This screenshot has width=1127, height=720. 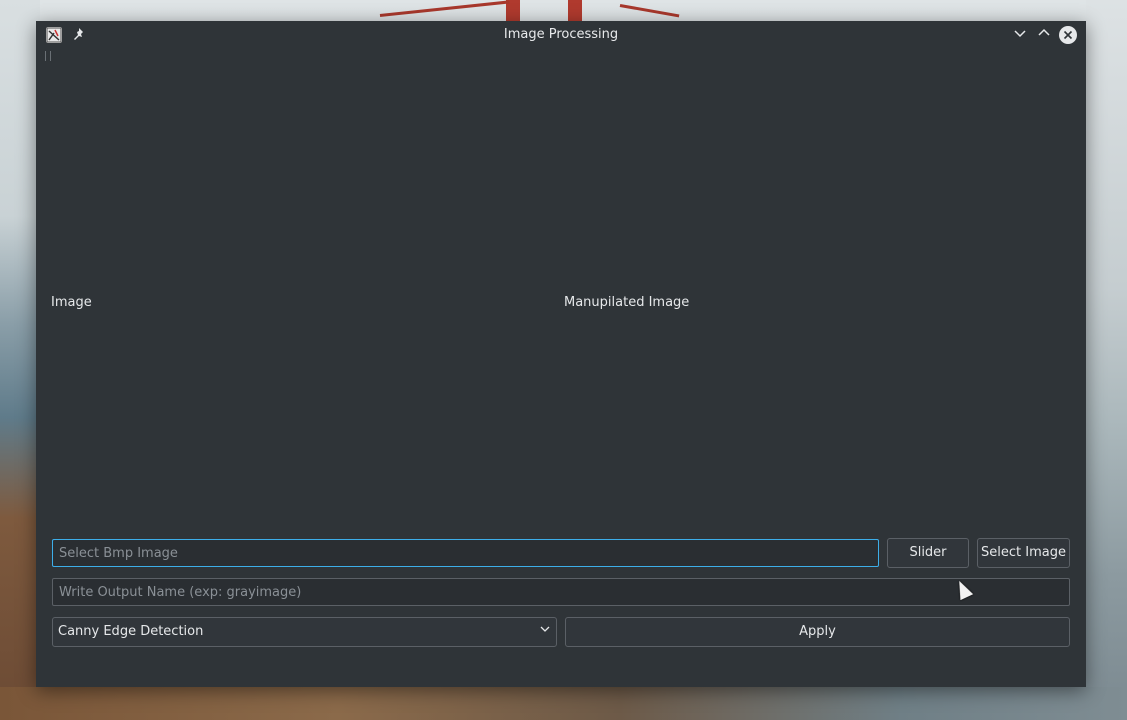 What do you see at coordinates (304, 632) in the screenshot?
I see `operation-select: Canny Edge Detection` at bounding box center [304, 632].